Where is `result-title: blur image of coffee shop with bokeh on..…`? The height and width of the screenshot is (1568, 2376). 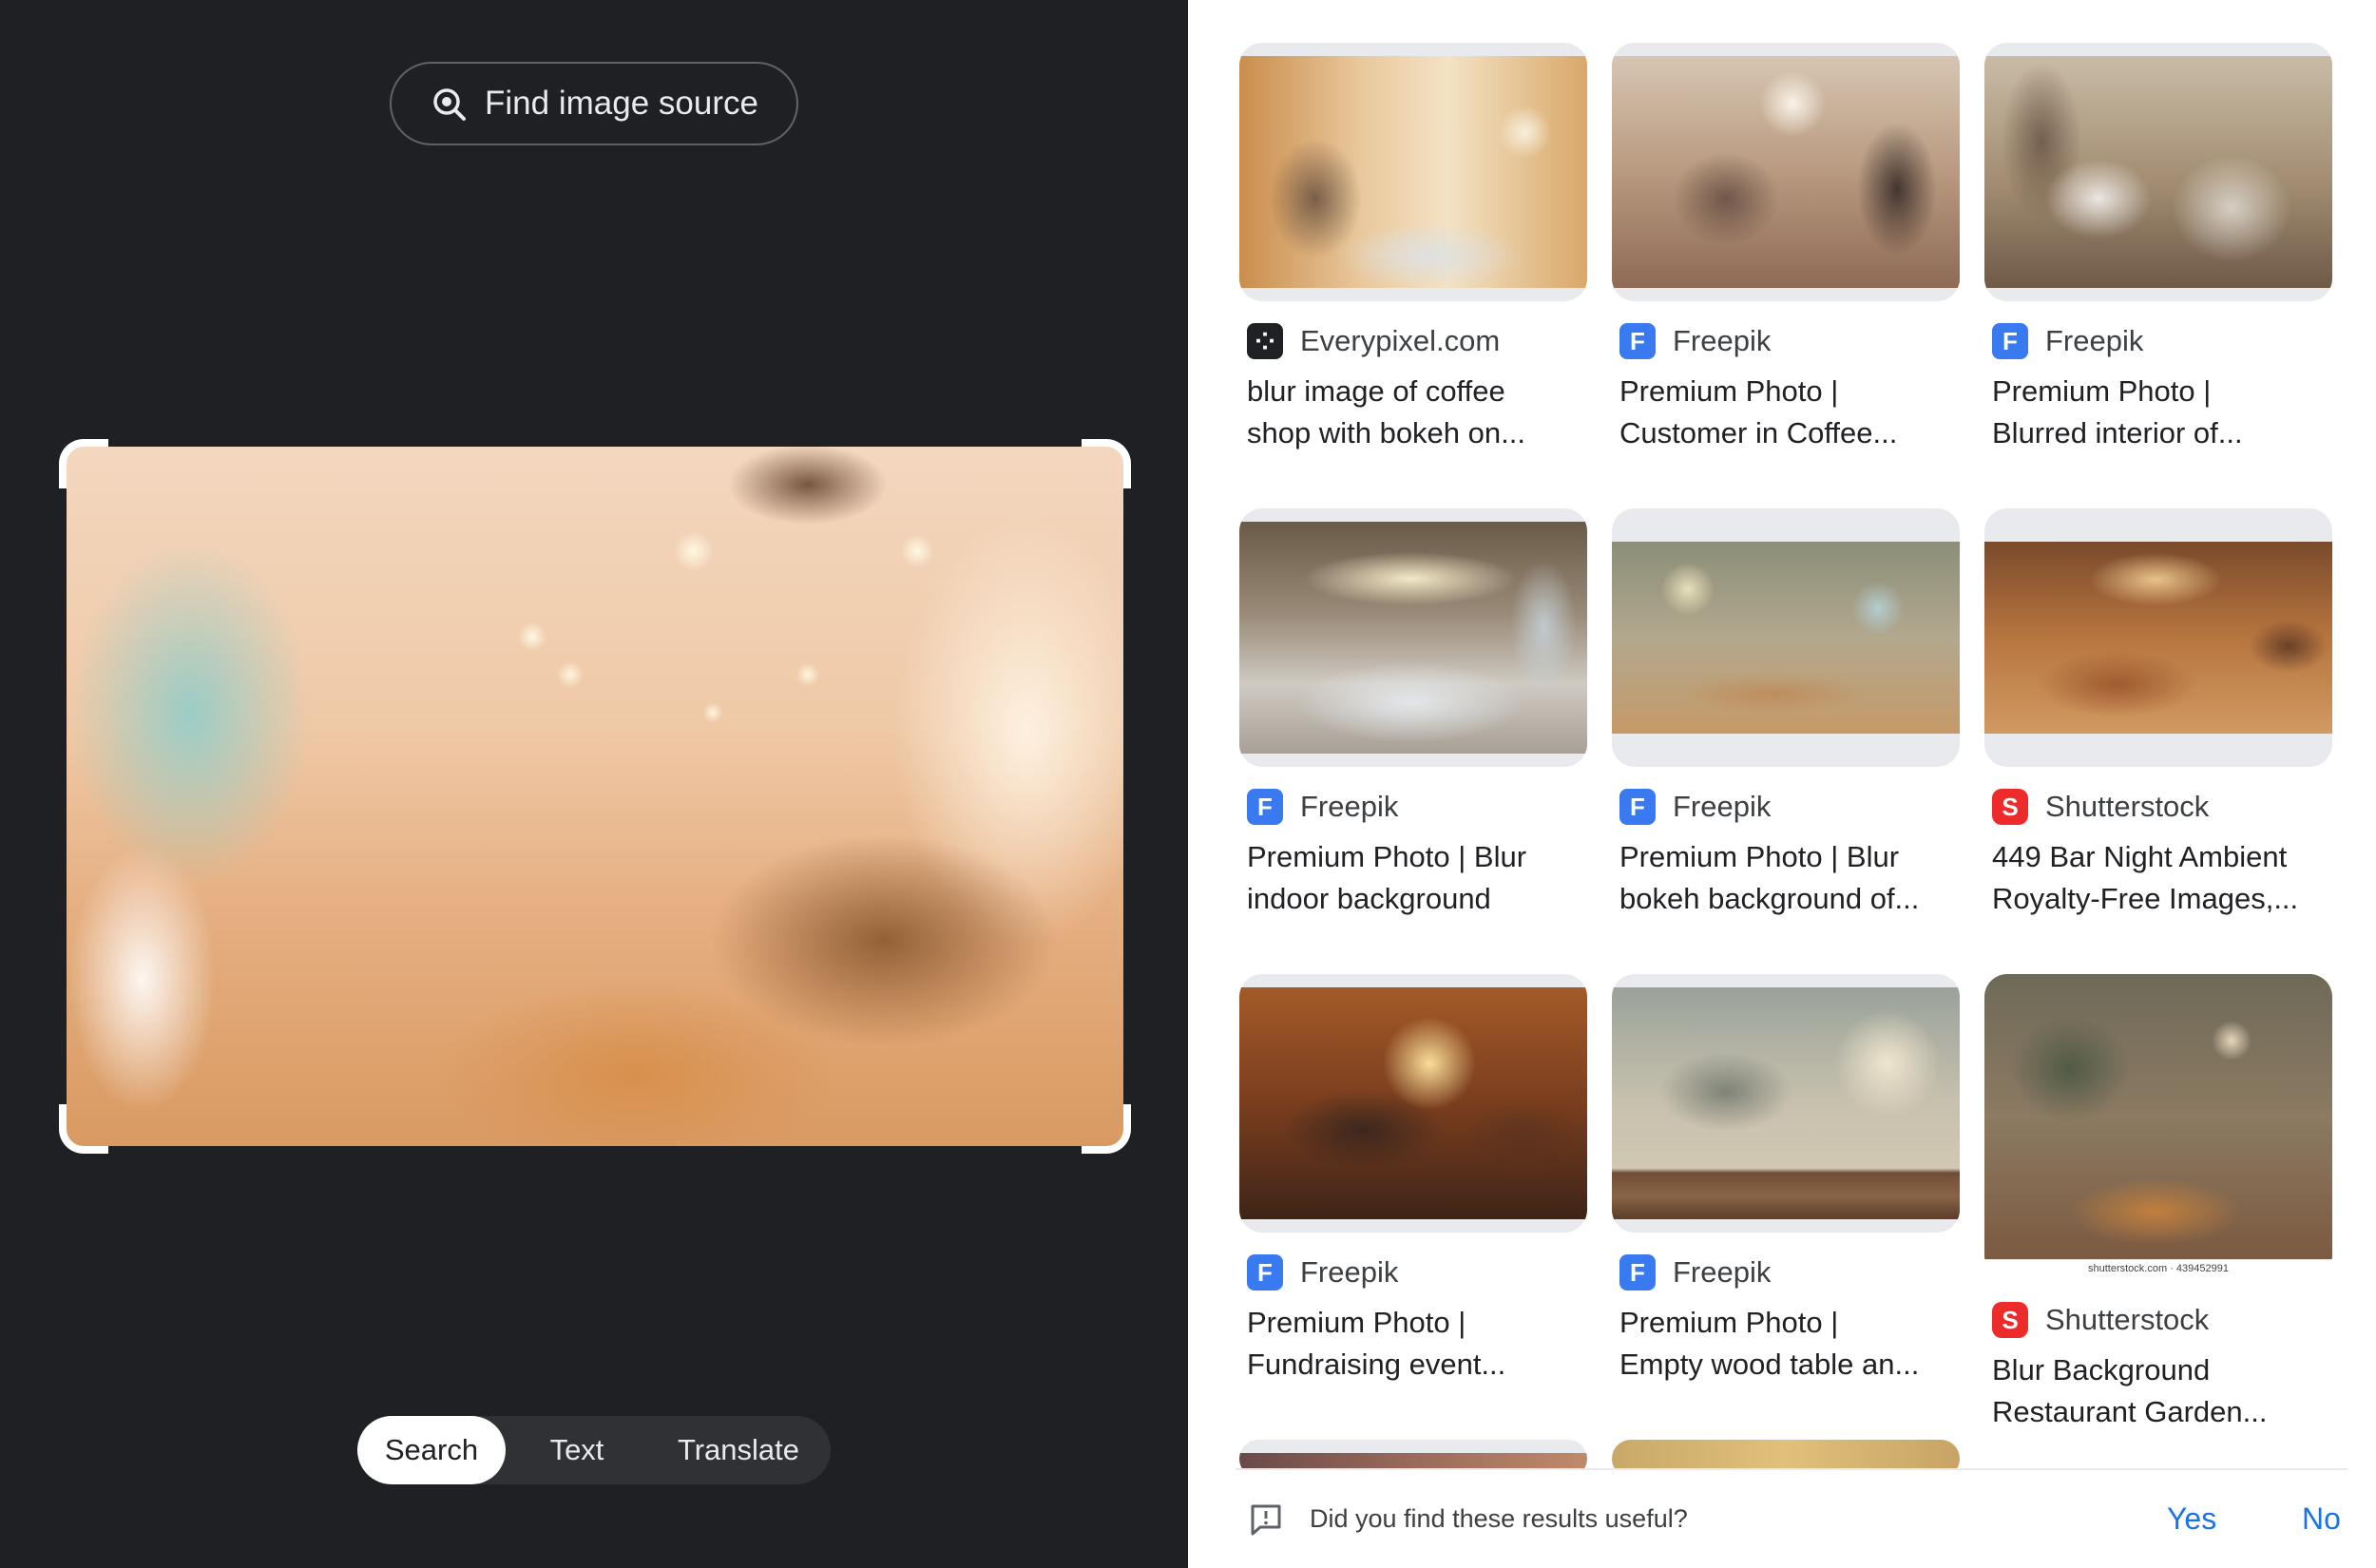 result-title: blur image of coffee shop with bokeh on..… is located at coordinates (1418, 413).